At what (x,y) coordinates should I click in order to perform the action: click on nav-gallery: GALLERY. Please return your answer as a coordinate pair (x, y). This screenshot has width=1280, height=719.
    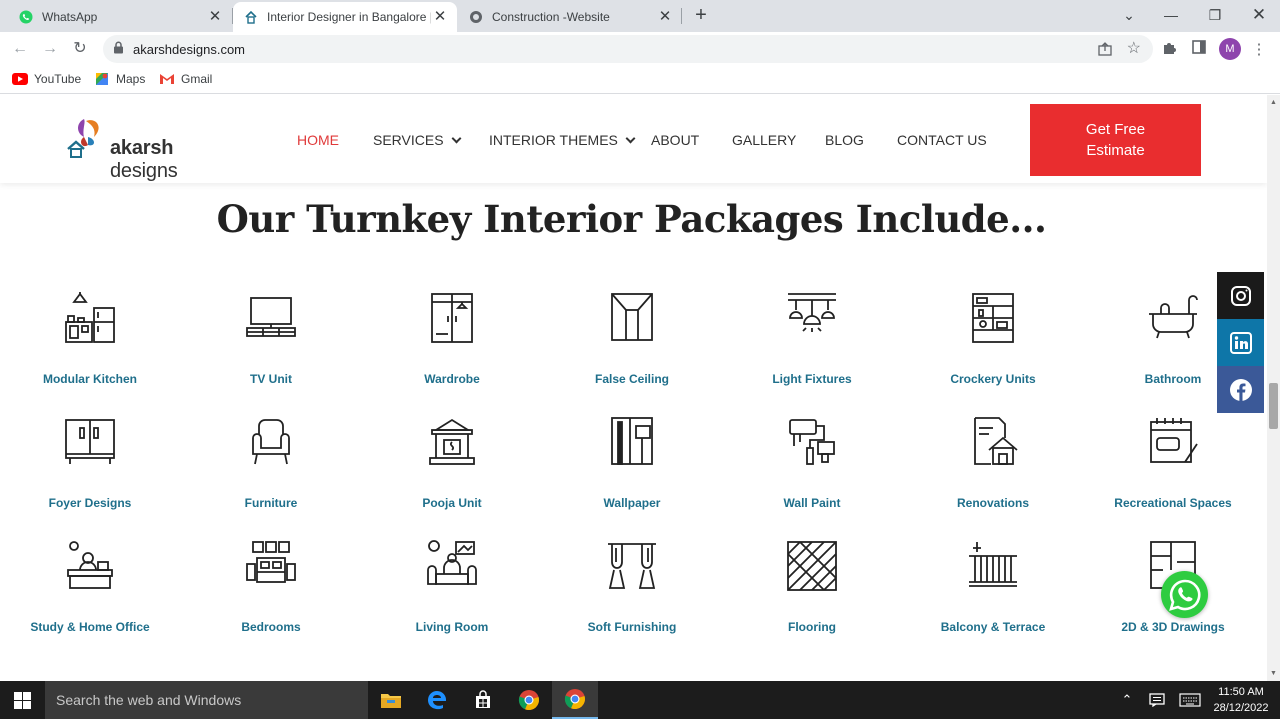
    Looking at the image, I should click on (764, 140).